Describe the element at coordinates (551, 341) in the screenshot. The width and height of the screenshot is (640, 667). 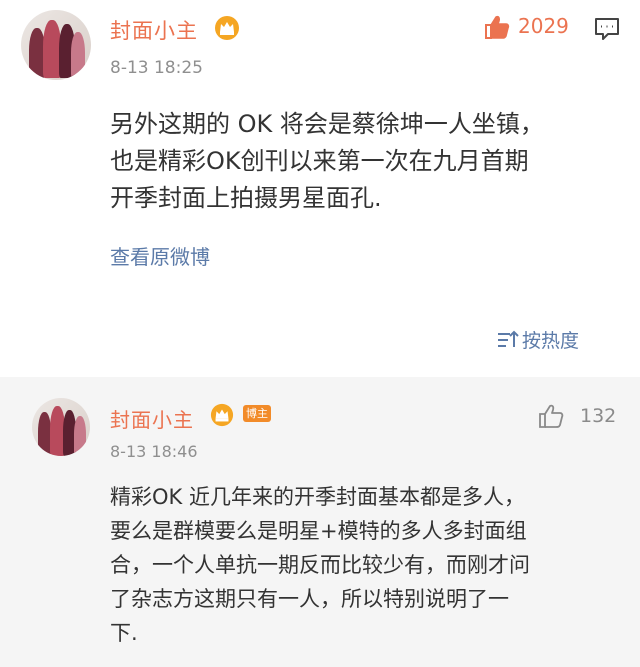
I see `sort-label: 按热度` at that location.